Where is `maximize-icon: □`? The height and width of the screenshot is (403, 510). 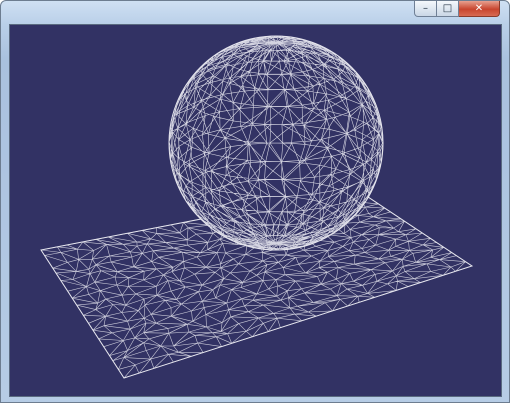
maximize-icon: □ is located at coordinates (447, 8).